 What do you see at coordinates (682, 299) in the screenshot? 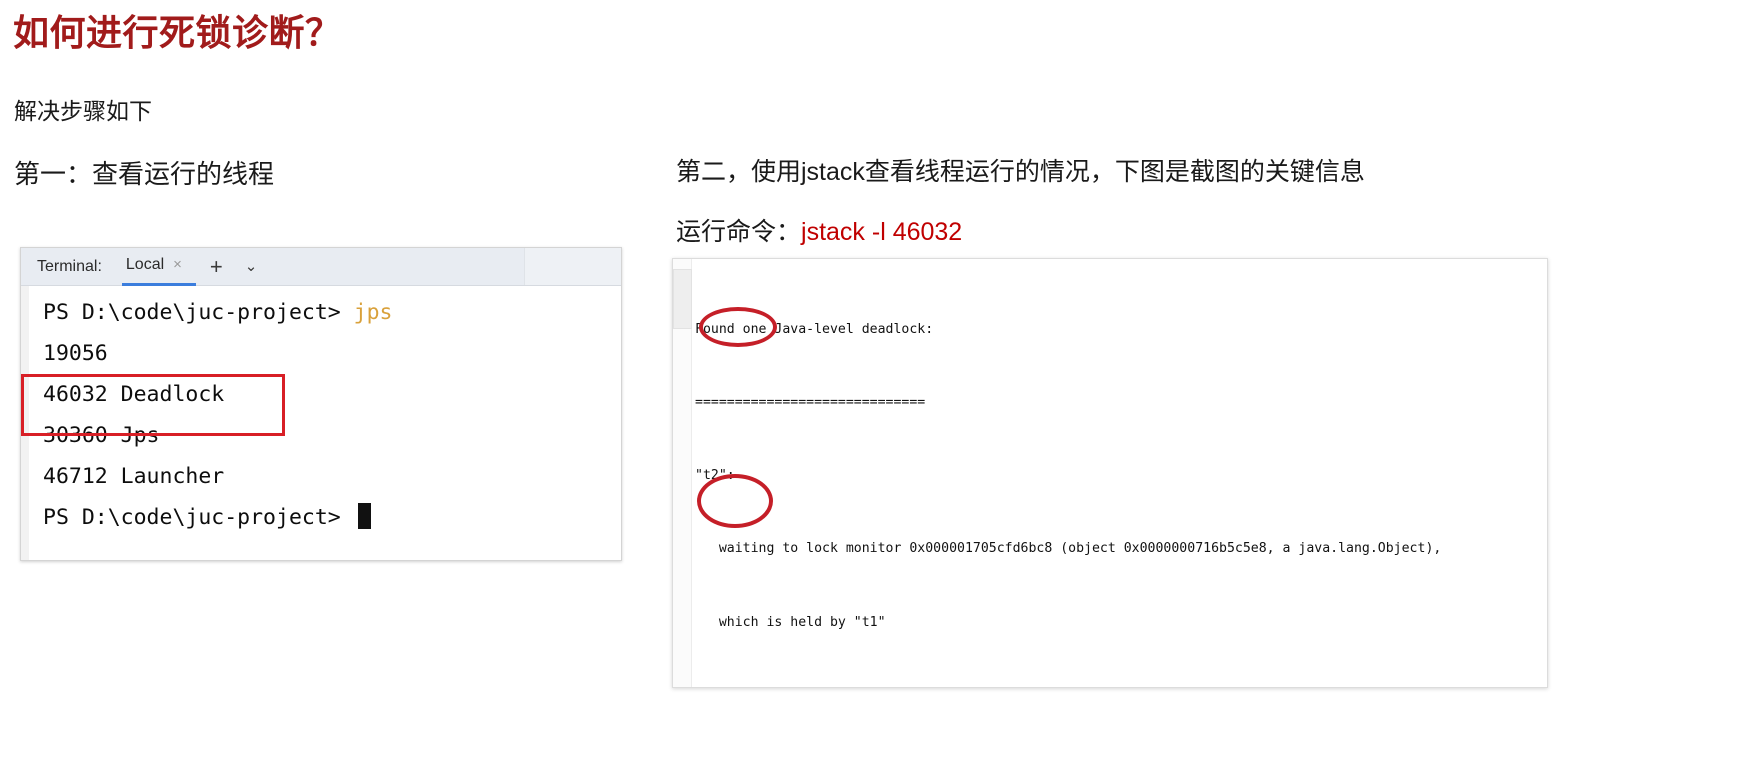
I see `scrollbar-thumb` at bounding box center [682, 299].